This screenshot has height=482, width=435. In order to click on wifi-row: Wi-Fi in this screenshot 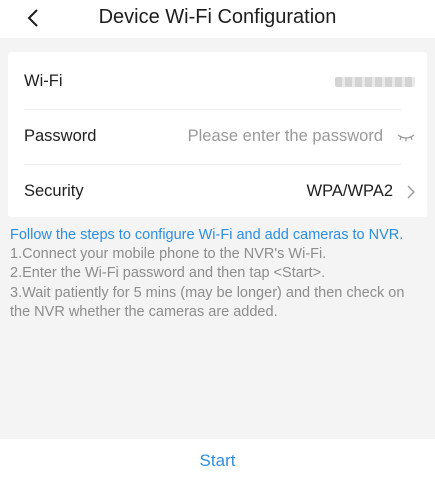, I will do `click(220, 81)`.